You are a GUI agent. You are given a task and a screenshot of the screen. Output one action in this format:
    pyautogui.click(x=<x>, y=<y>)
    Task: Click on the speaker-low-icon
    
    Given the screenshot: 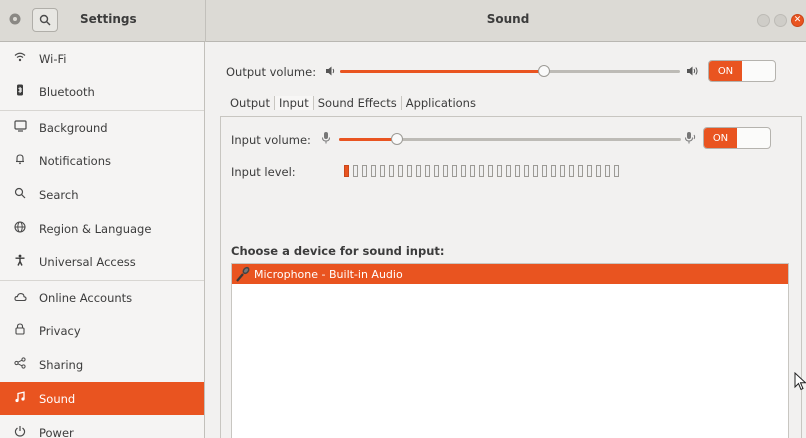 What is the action you would take?
    pyautogui.click(x=331, y=72)
    